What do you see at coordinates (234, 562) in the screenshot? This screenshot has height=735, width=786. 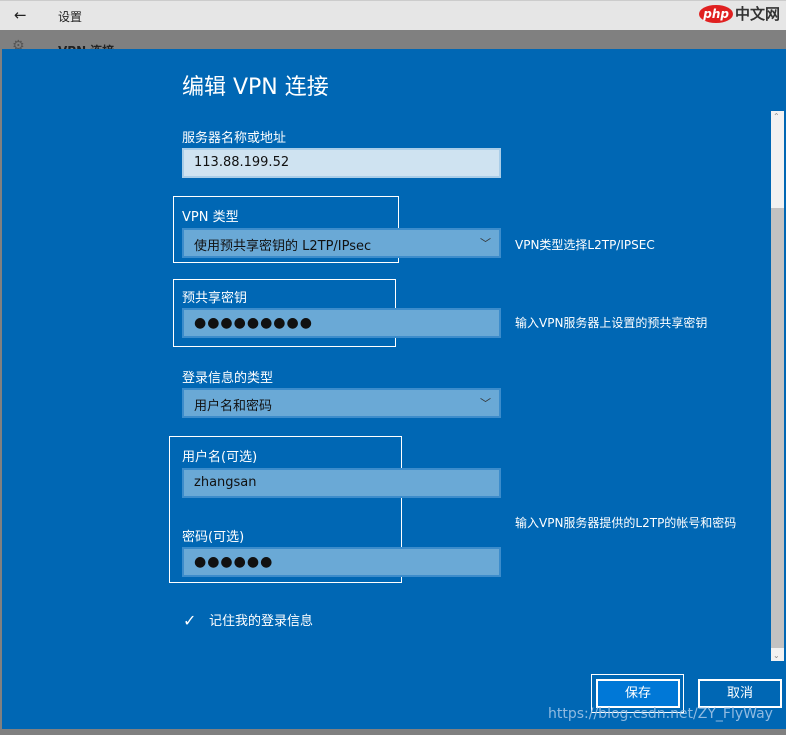 I see `password-value: ●●●●●●` at bounding box center [234, 562].